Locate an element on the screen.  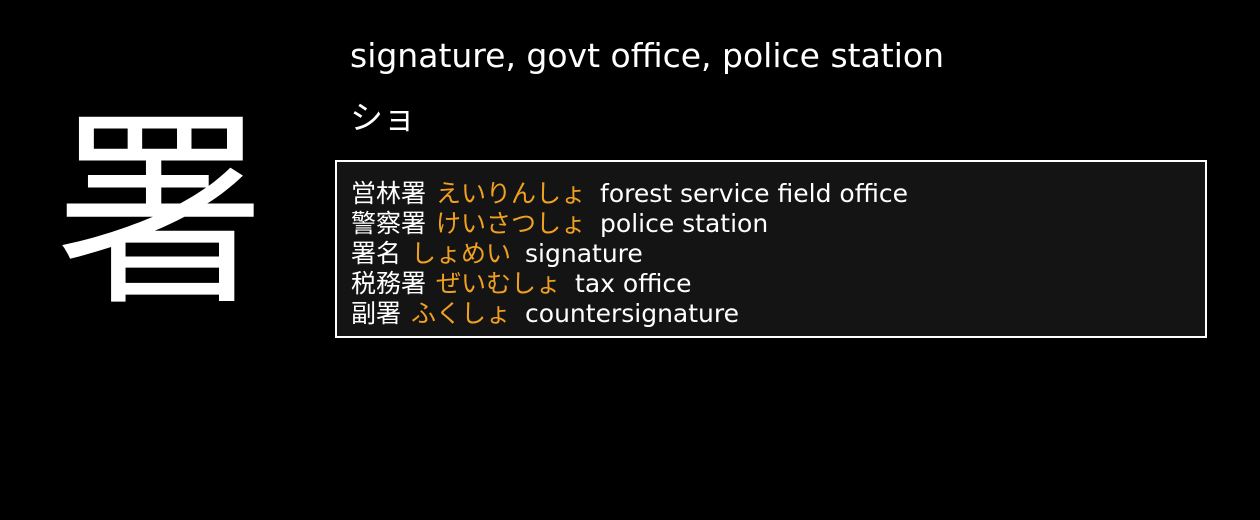
vocab-reading: ふくしょ is located at coordinates (461, 313).